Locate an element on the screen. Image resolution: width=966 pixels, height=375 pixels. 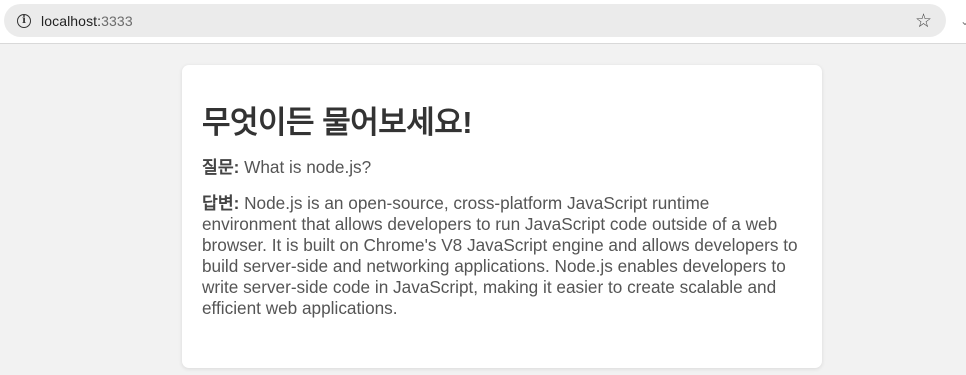
browser-toolbar: i localhost:3333 ☆ ⌄ is located at coordinates (483, 22).